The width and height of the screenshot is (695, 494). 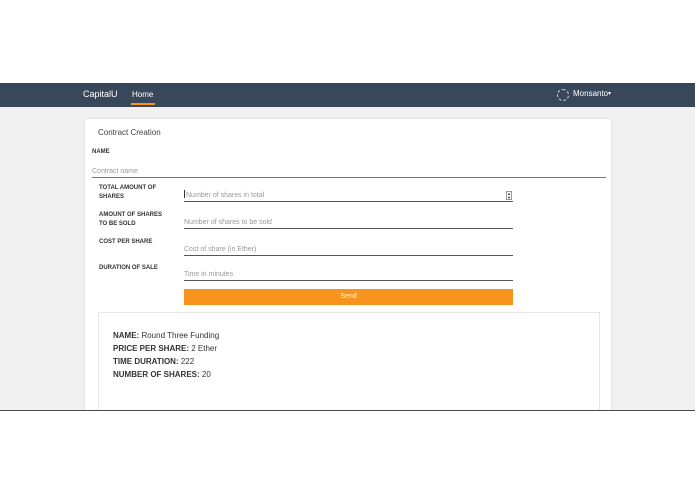 I want to click on user-menu: Monsanto, so click(x=590, y=93).